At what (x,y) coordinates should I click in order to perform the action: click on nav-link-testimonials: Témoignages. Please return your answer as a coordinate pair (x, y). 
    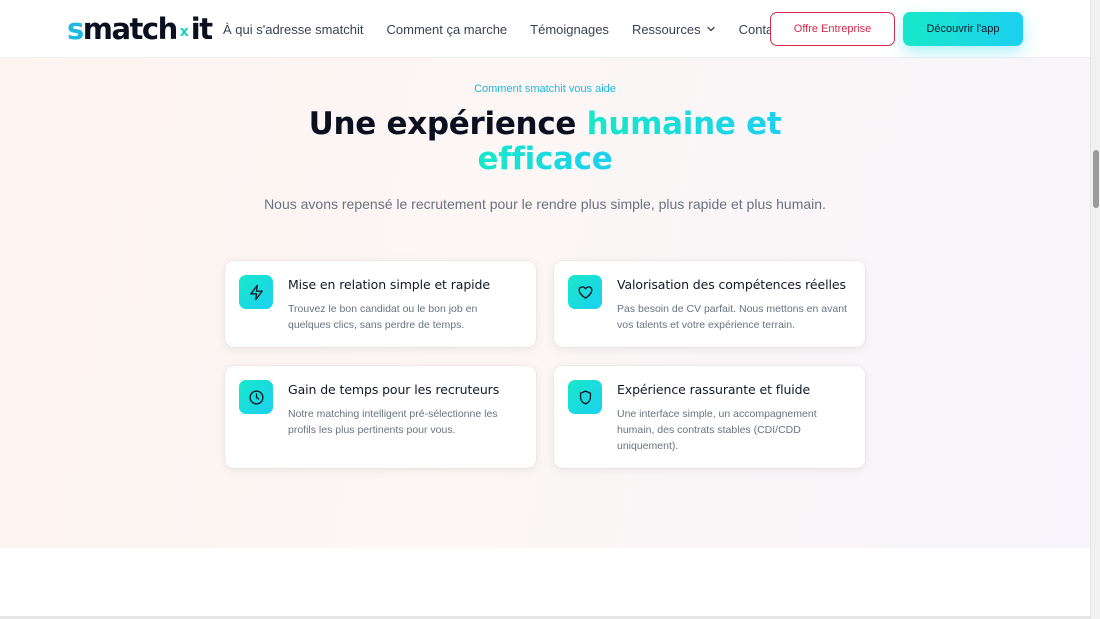
    Looking at the image, I should click on (569, 29).